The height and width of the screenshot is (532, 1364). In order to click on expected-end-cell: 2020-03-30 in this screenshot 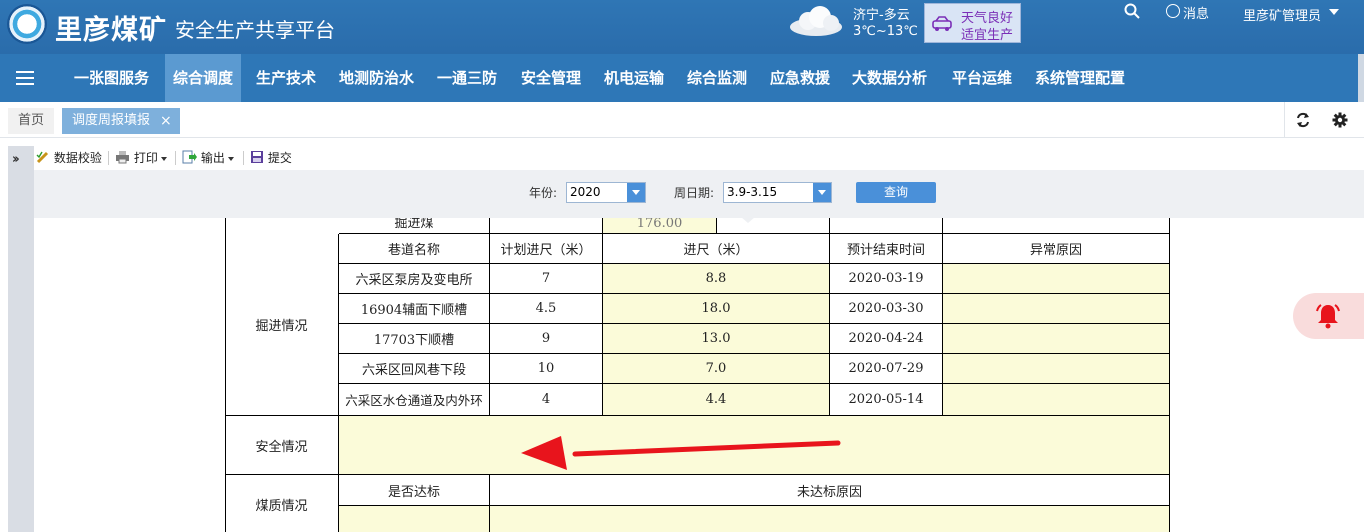, I will do `click(886, 309)`.